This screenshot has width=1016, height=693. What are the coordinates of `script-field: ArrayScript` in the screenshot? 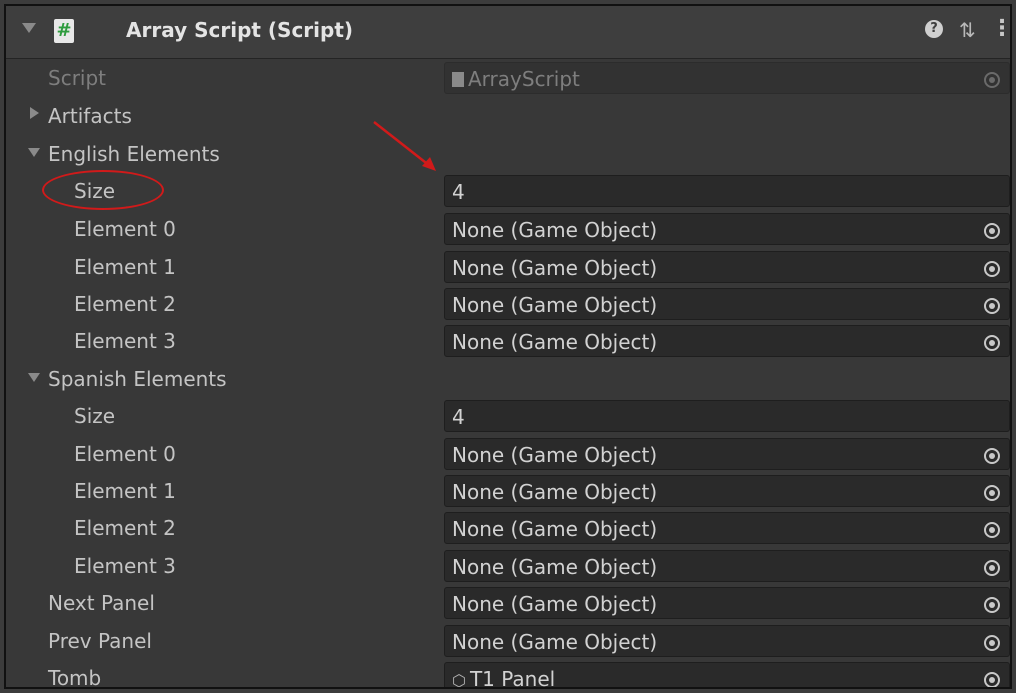 It's located at (727, 78).